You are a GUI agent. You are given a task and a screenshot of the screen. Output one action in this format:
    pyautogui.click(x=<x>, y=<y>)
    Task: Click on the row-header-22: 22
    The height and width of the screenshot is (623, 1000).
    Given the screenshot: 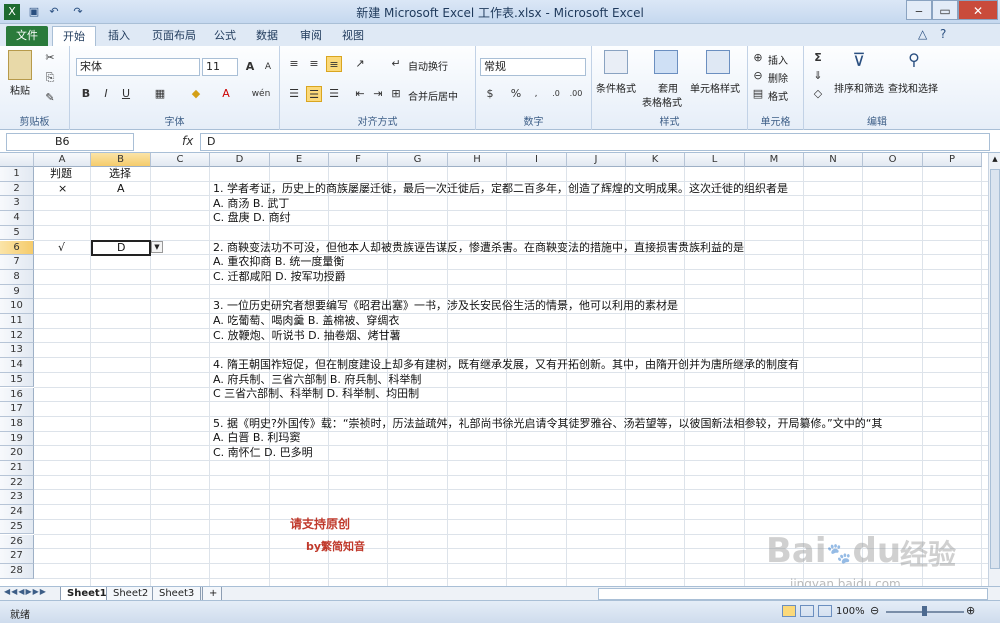 What is the action you would take?
    pyautogui.click(x=17, y=483)
    